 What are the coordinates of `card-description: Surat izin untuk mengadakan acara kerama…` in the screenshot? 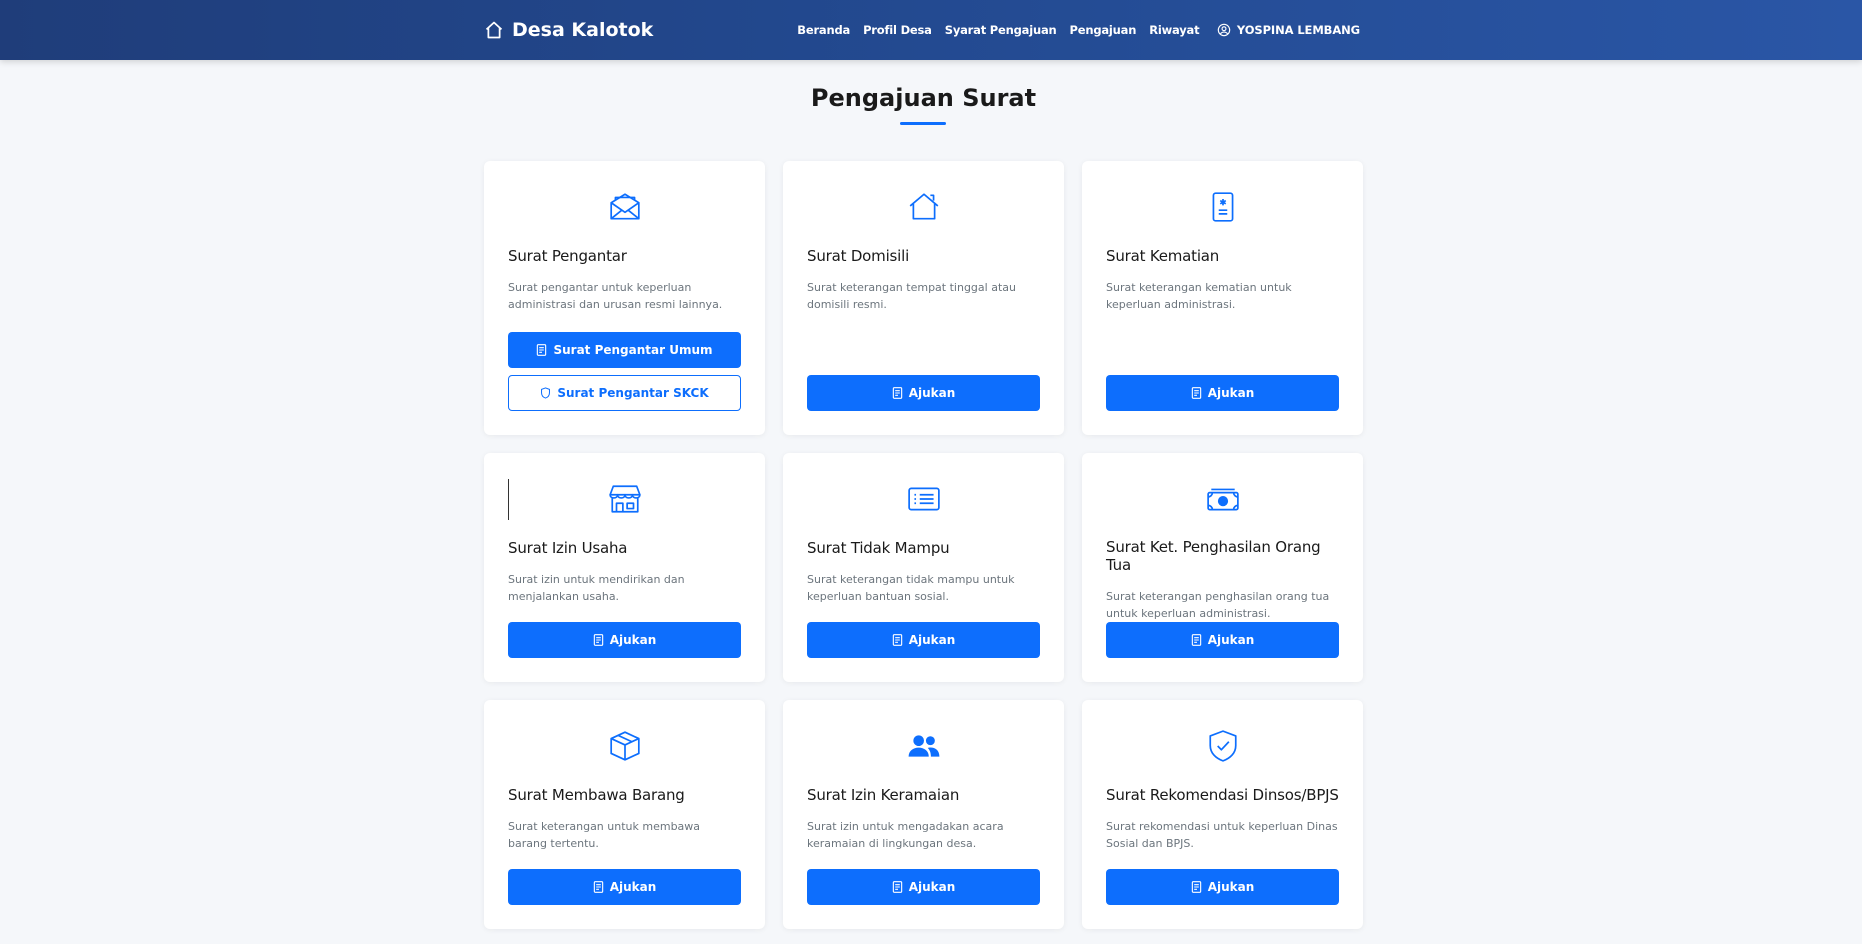 It's located at (905, 835).